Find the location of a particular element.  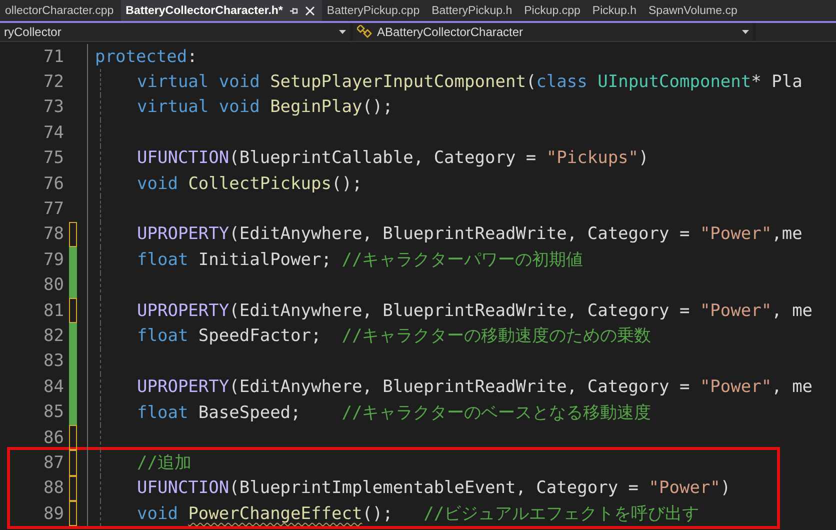

line-number: 73 is located at coordinates (53, 107).